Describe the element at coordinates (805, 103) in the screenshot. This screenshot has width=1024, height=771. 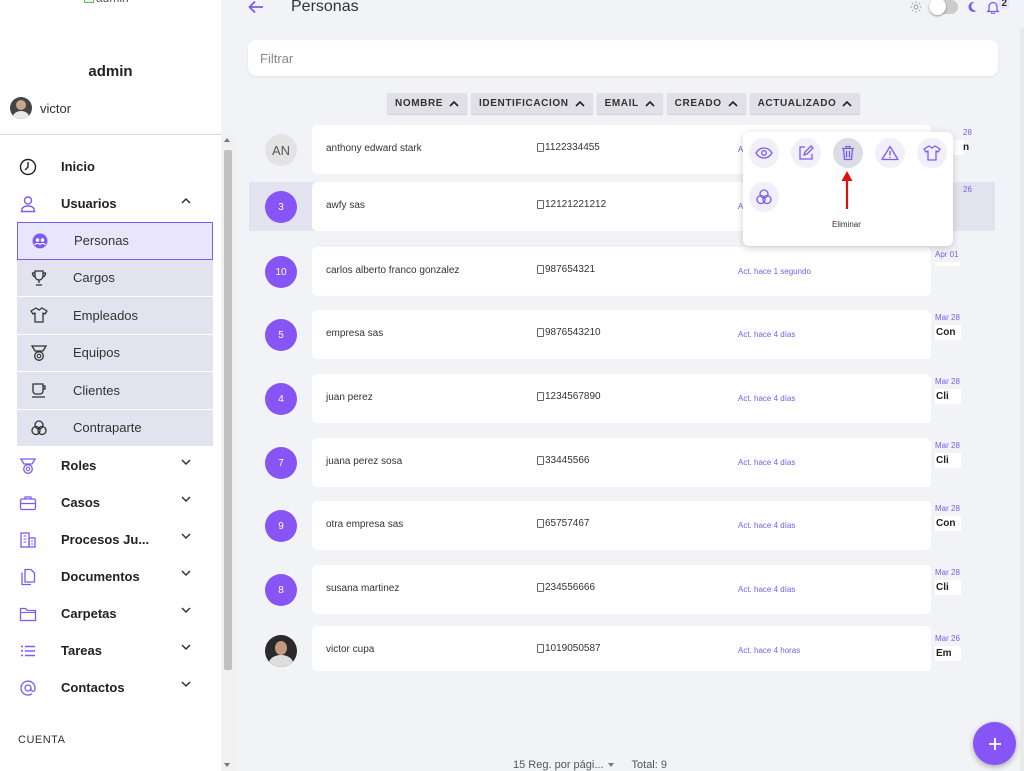
I see `sort-actualizado-button: ACTUALIZADO` at that location.